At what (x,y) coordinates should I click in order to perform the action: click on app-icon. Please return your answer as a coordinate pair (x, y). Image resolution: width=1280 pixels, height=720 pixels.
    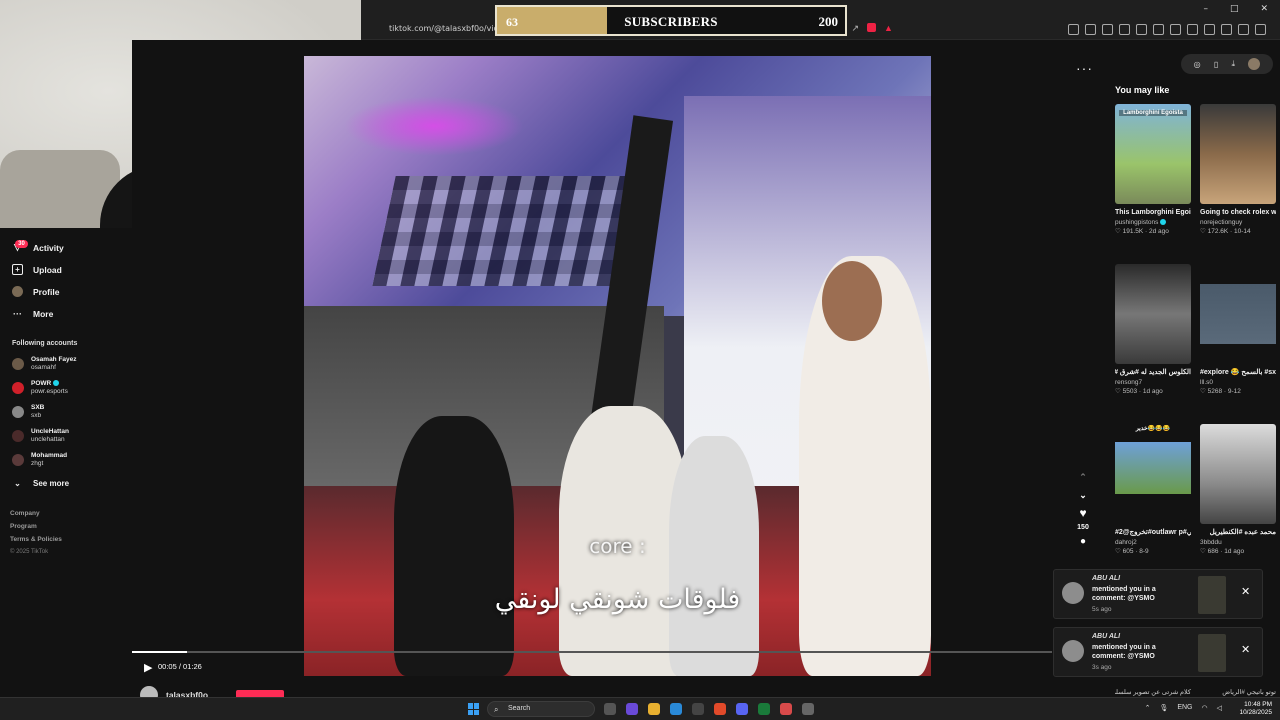
    Looking at the image, I should click on (786, 709).